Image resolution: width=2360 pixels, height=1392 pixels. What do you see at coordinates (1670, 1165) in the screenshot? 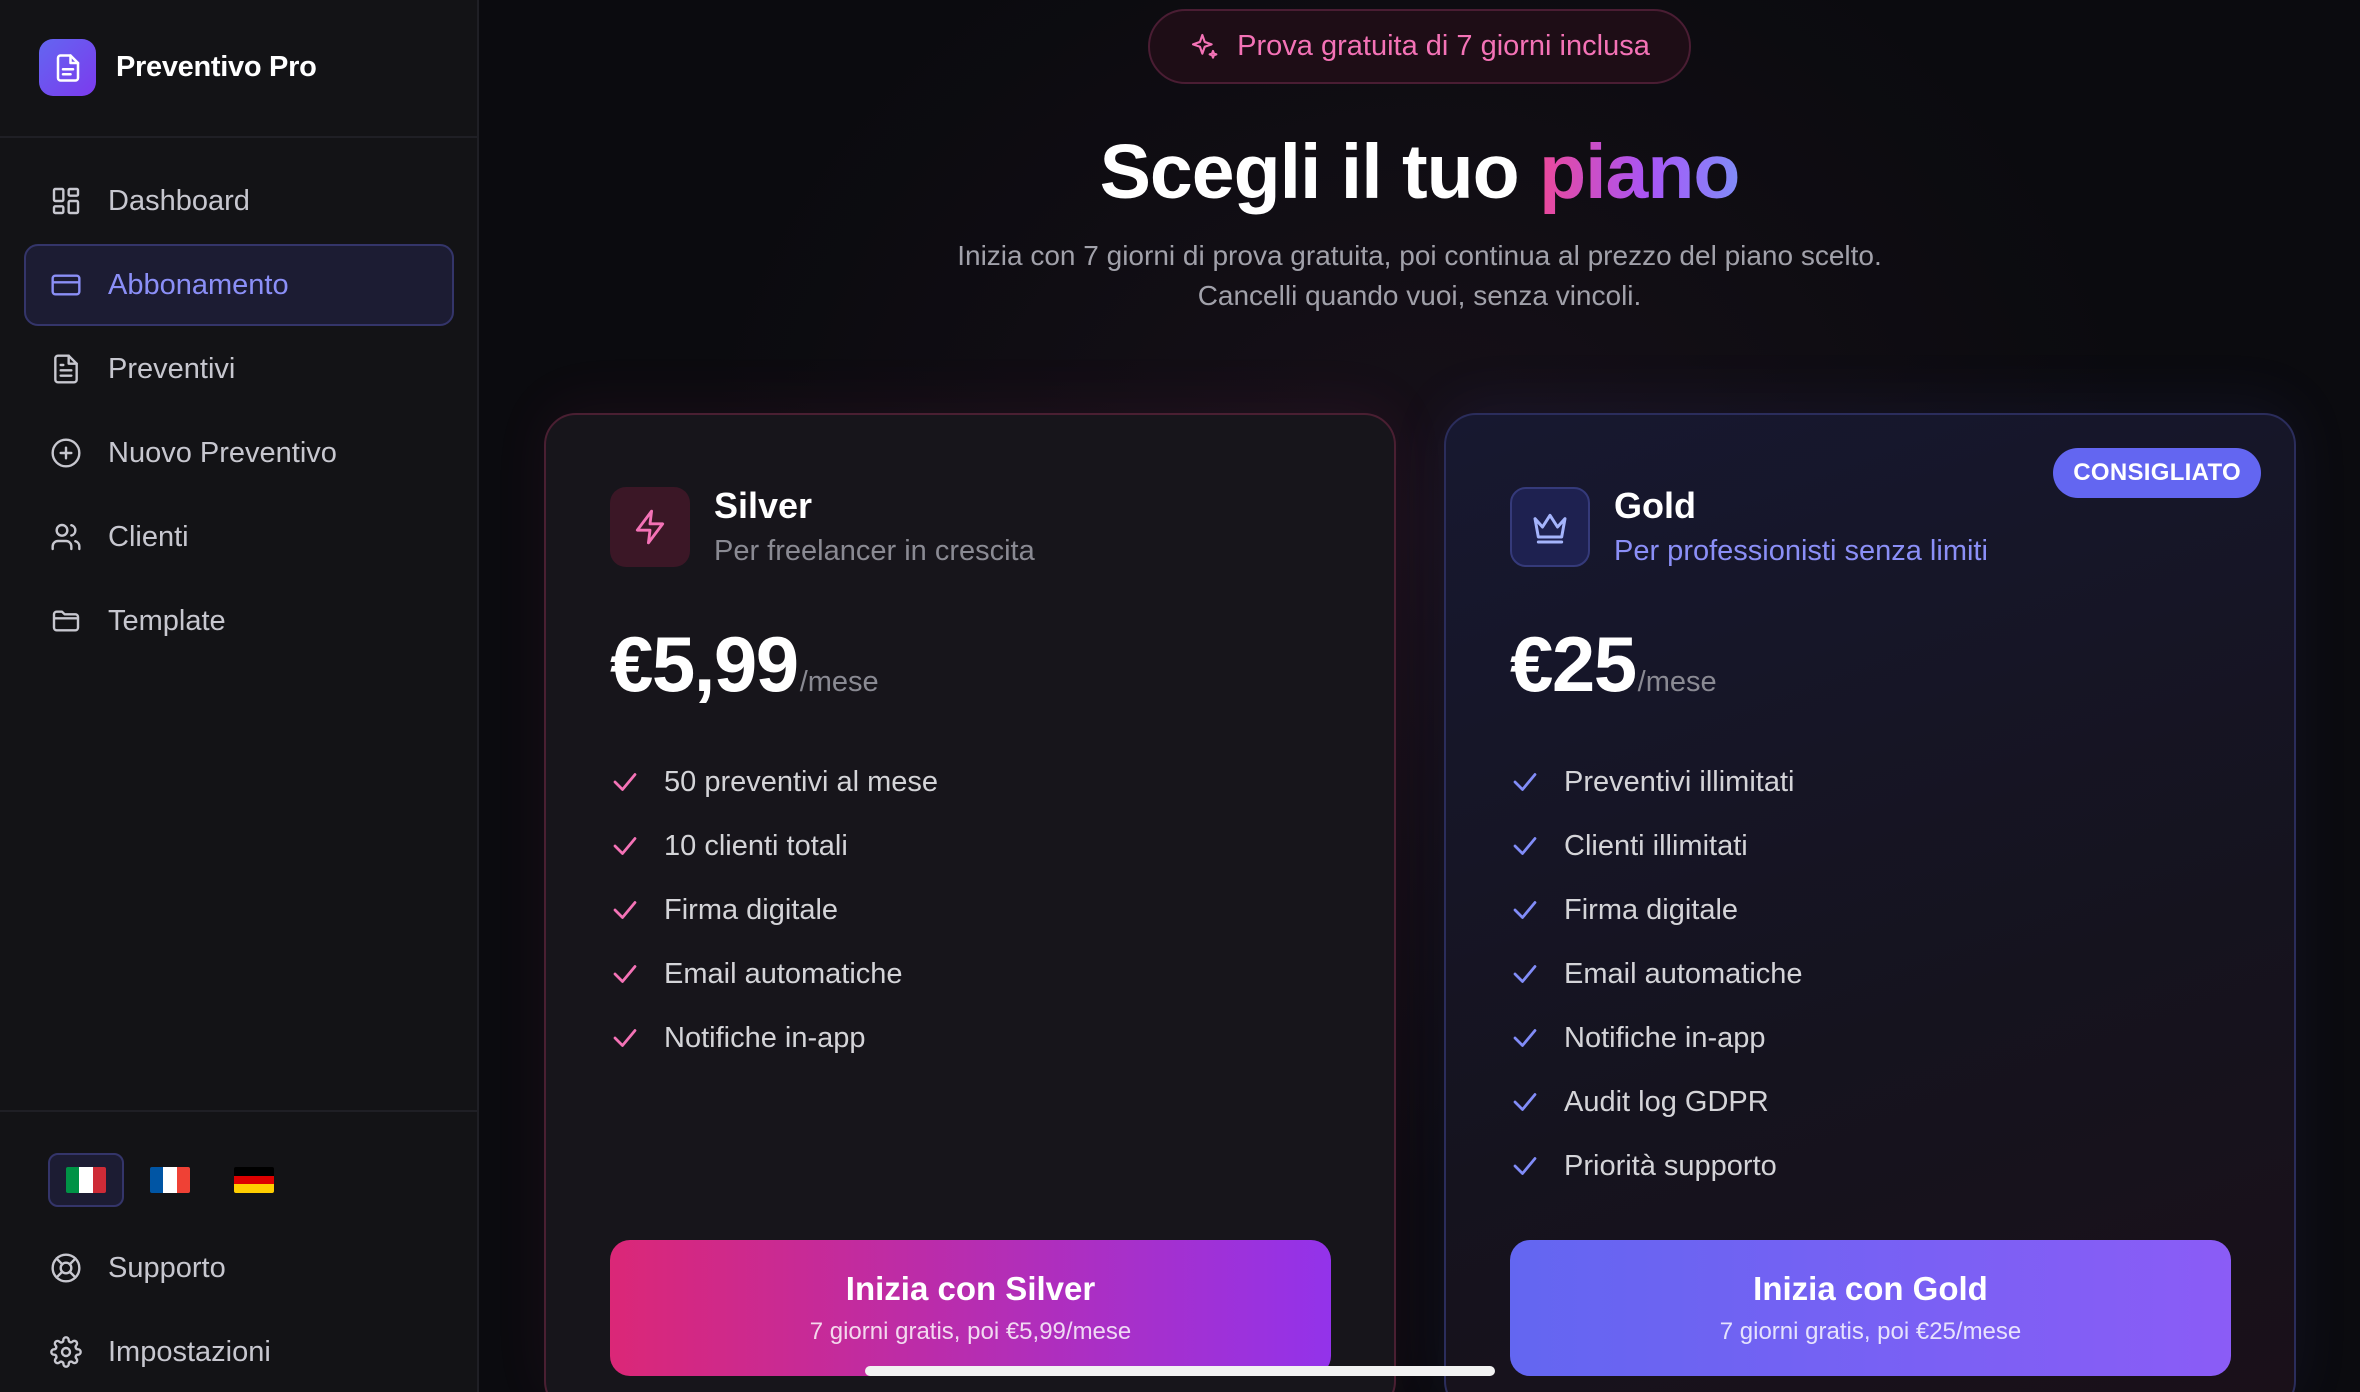
I see `feature-label: Priorità supporto` at bounding box center [1670, 1165].